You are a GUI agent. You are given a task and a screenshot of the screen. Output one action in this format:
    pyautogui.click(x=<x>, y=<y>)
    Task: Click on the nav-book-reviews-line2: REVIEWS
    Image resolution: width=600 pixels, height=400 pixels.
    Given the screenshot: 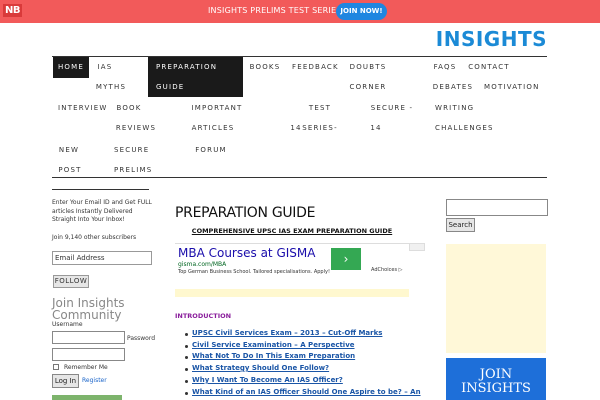 What is the action you would take?
    pyautogui.click(x=136, y=128)
    